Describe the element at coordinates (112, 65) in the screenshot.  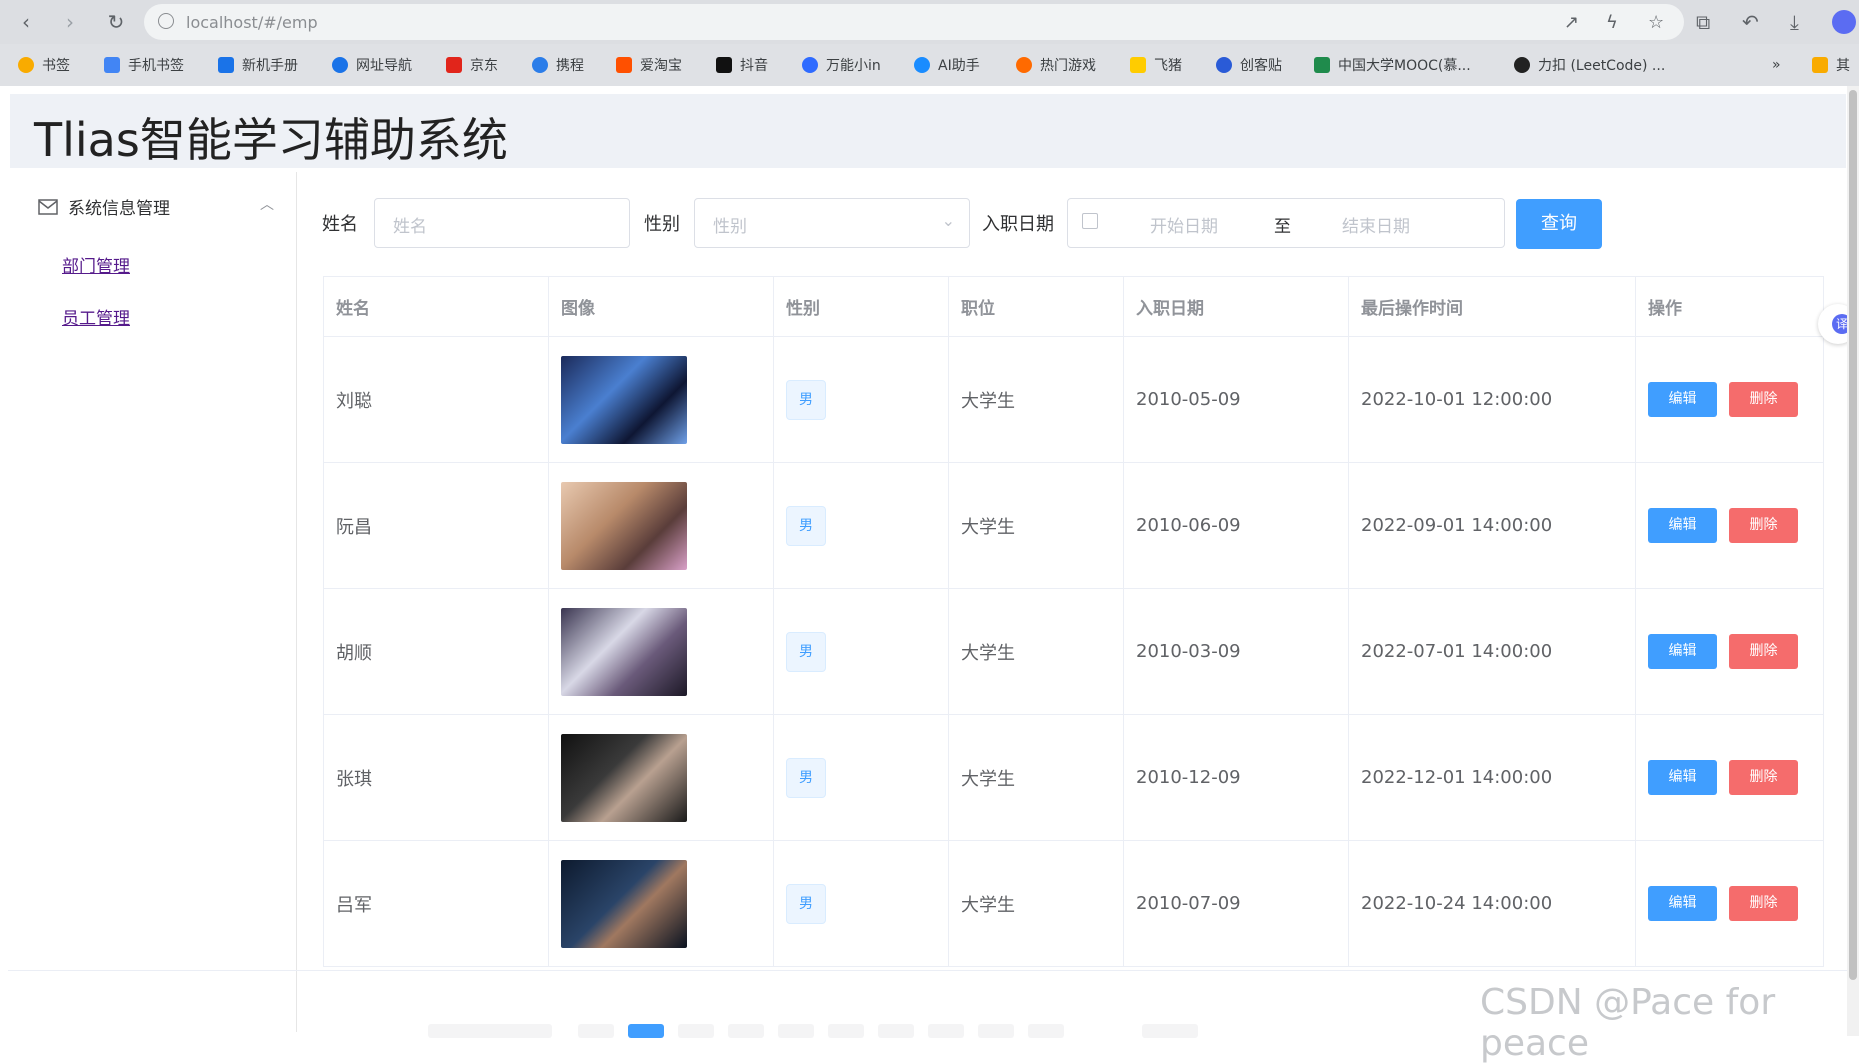
I see `phone-icon` at that location.